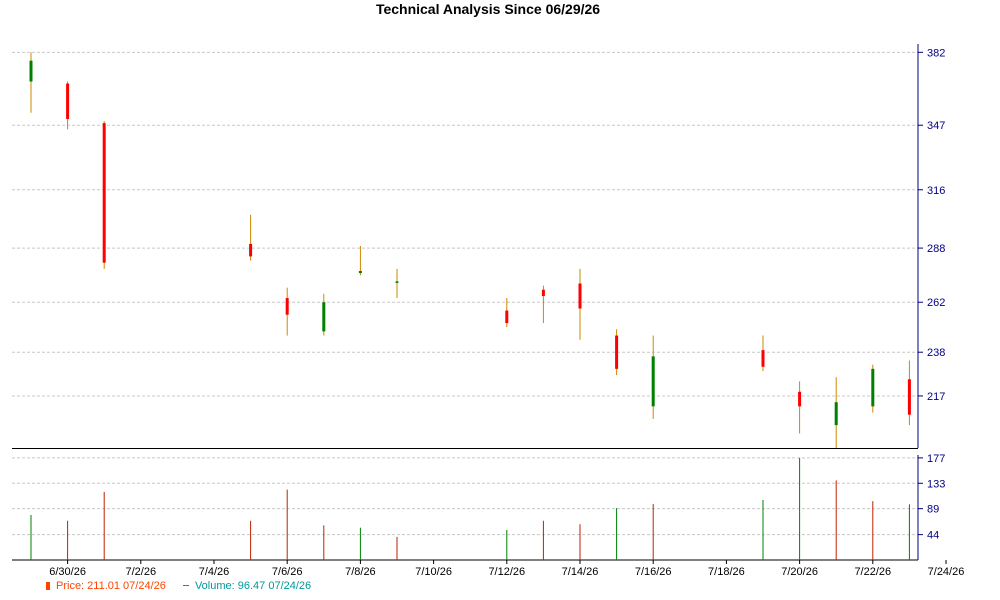  What do you see at coordinates (506, 572) in the screenshot?
I see `x-tick-label: 7/12/26` at bounding box center [506, 572].